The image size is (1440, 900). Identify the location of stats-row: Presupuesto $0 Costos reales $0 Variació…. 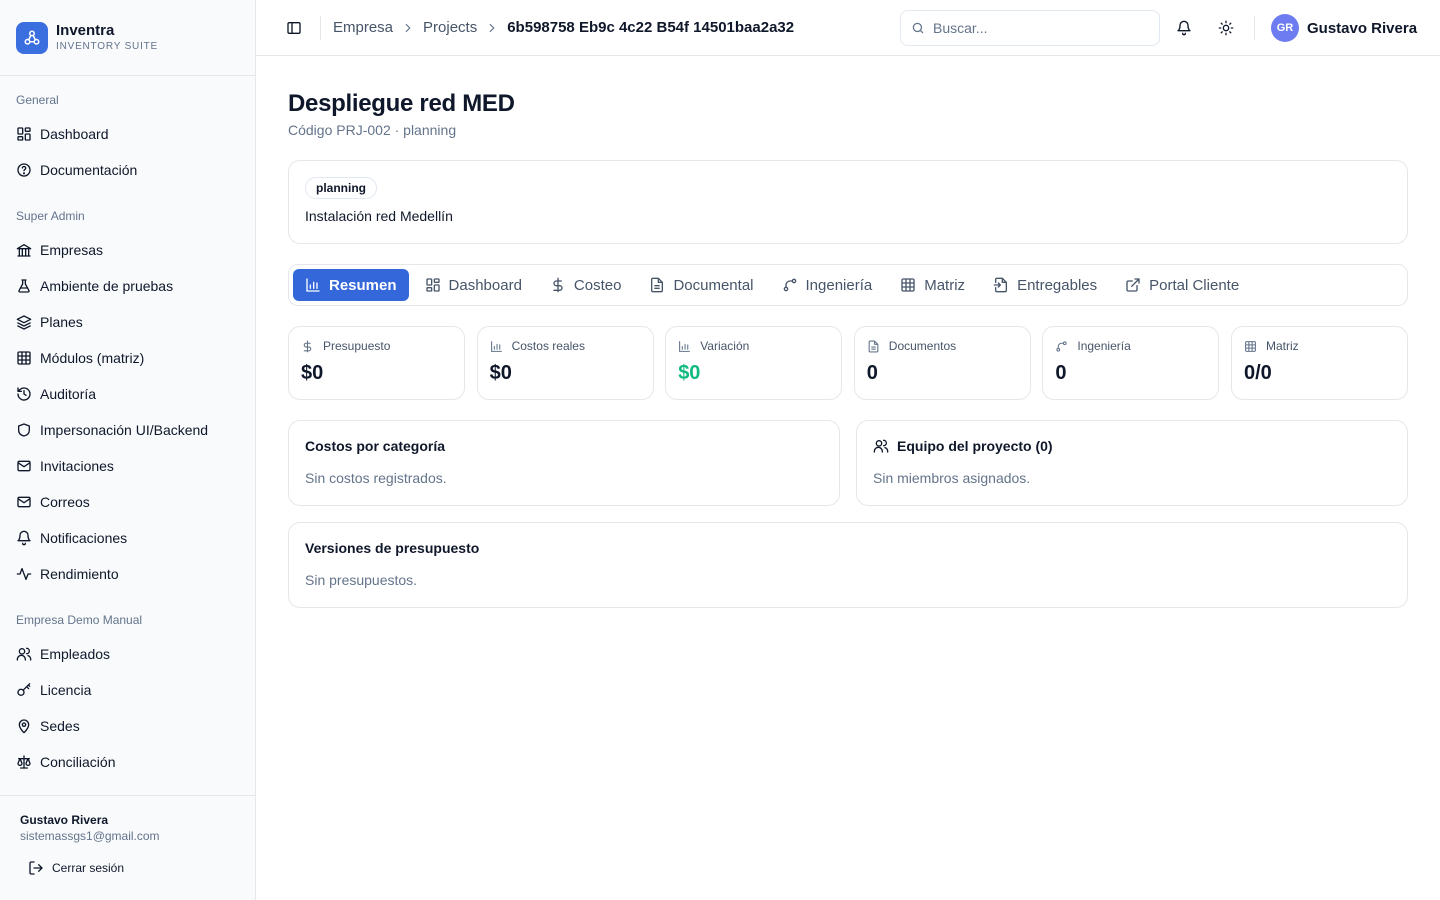
(848, 363).